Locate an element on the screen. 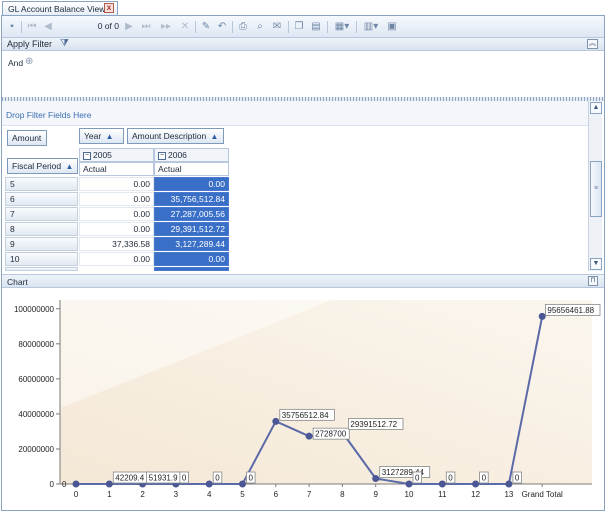 The image size is (606, 512). x-tick-label: 6 is located at coordinates (276, 494).